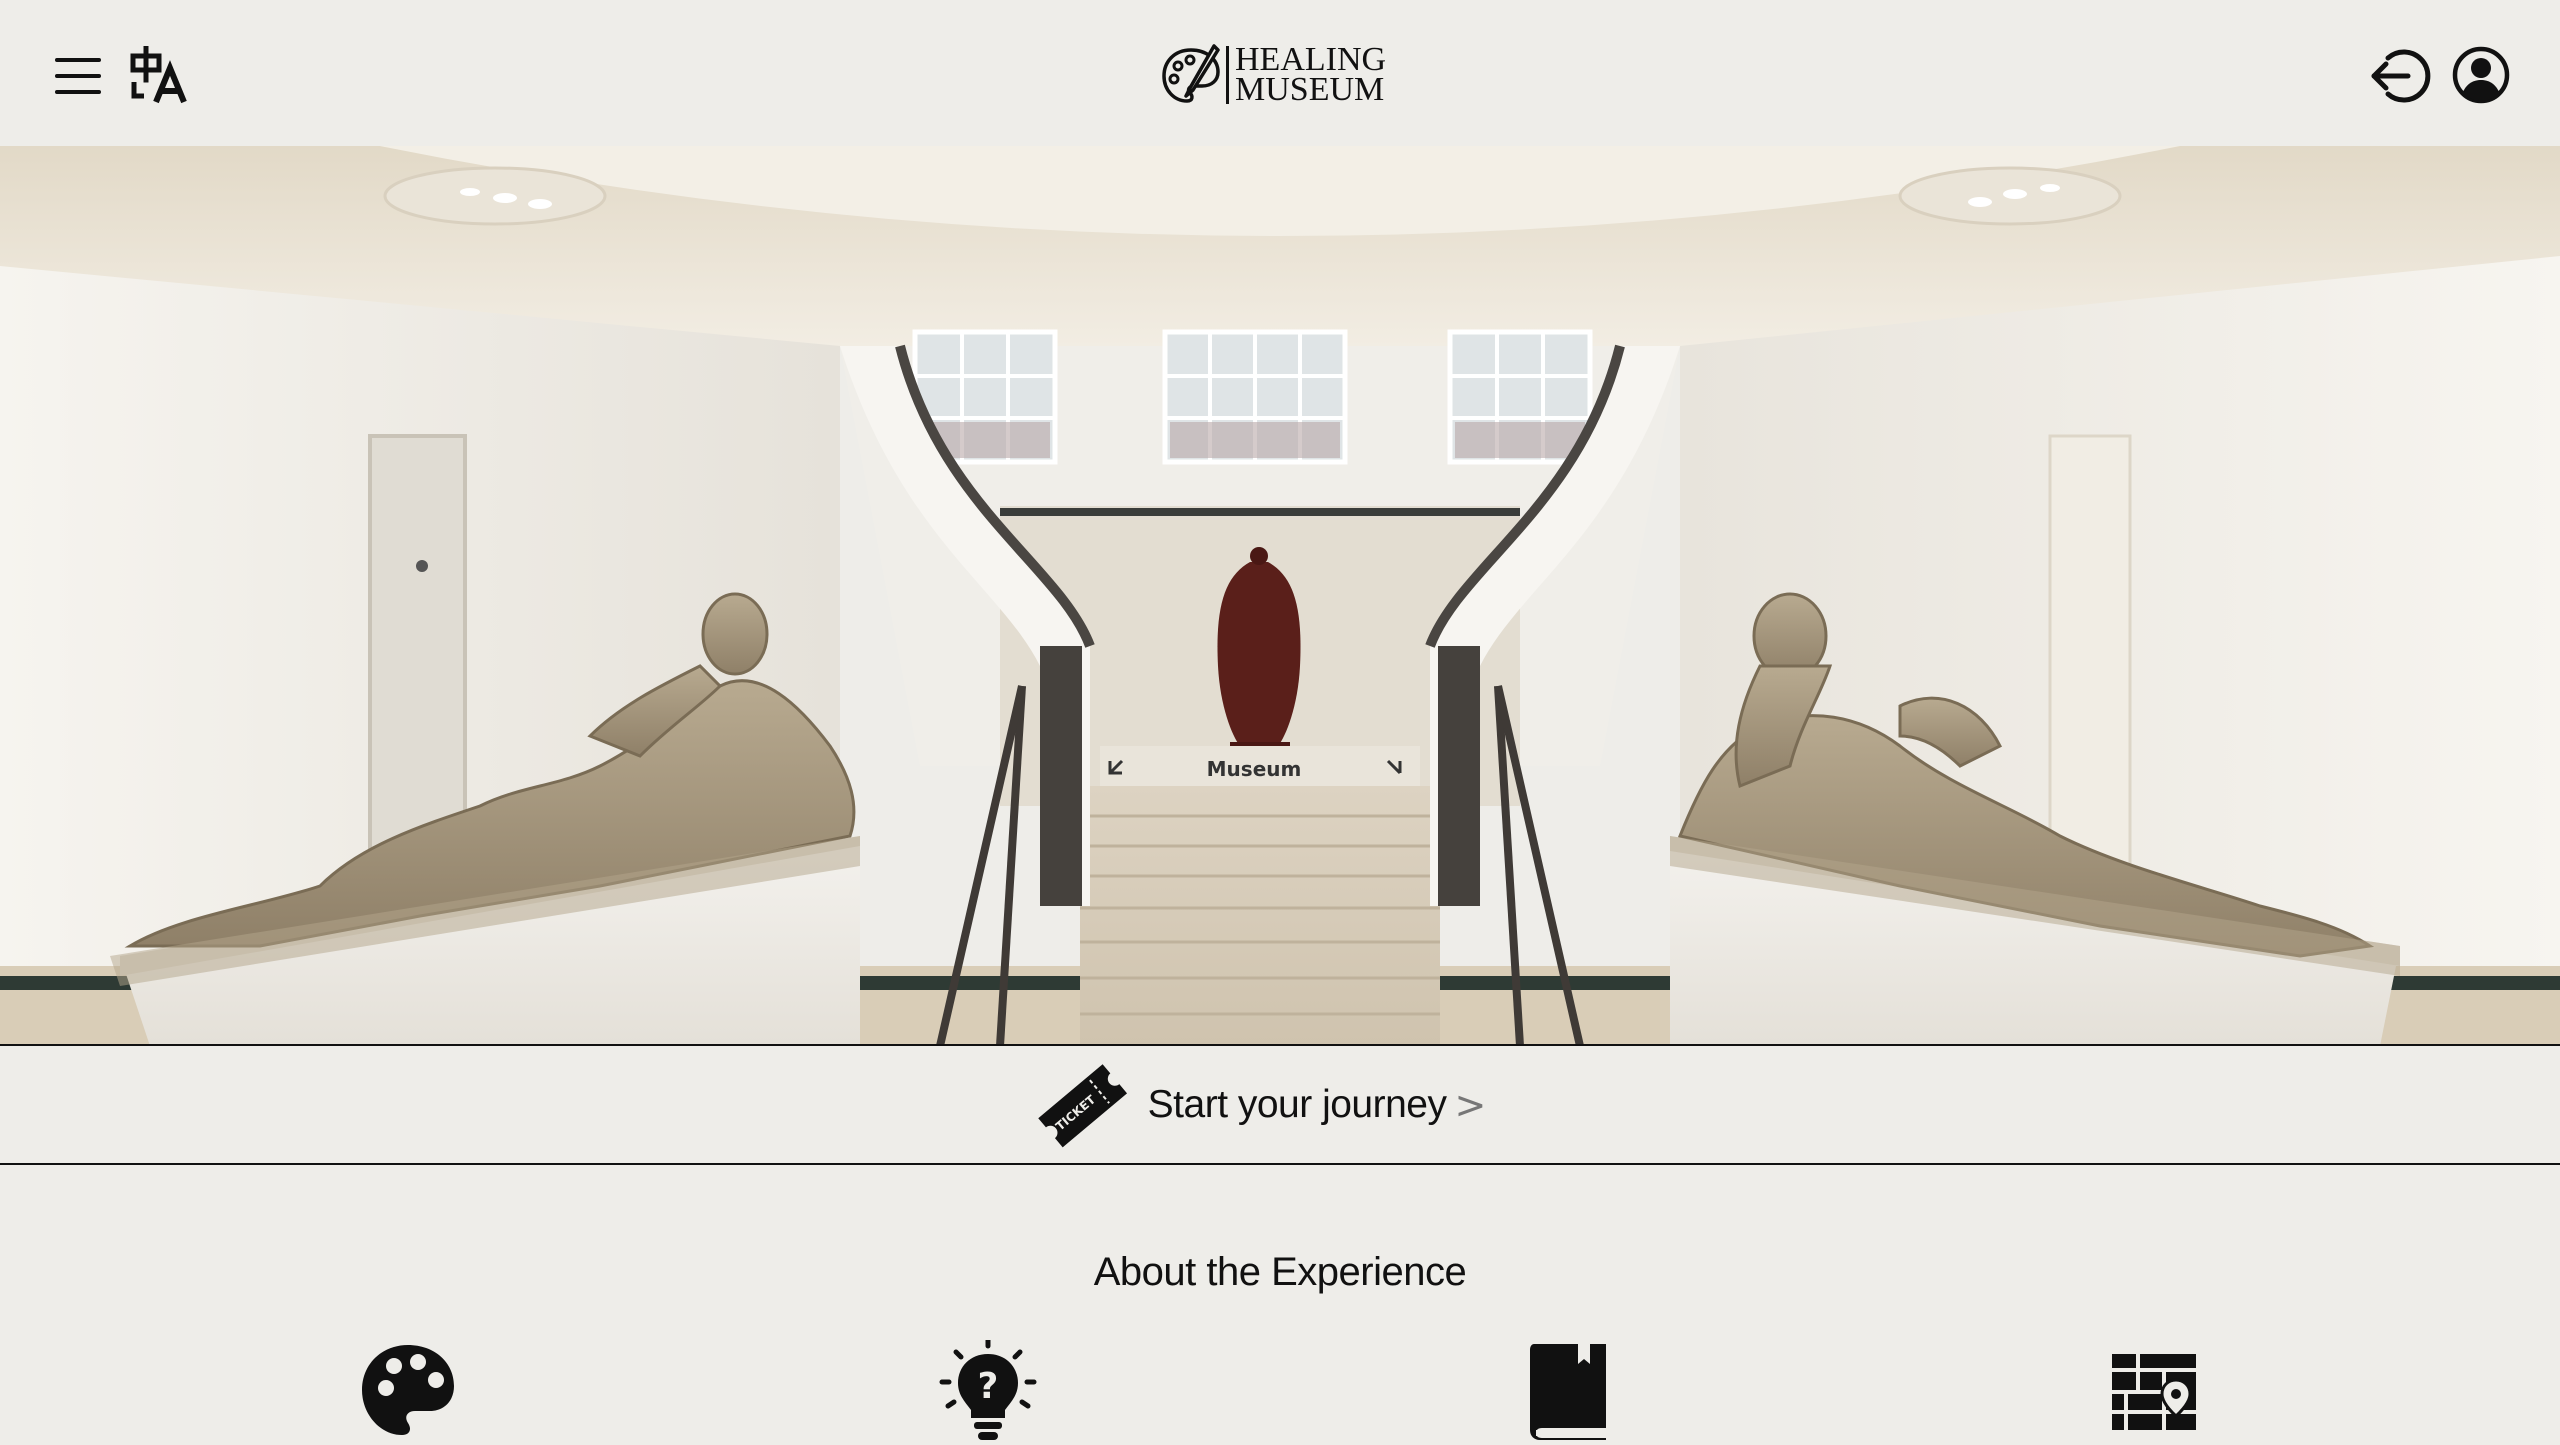 This screenshot has width=2560, height=1445. I want to click on logo-wordmark: HEALING MUSEUM, so click(1310, 75).